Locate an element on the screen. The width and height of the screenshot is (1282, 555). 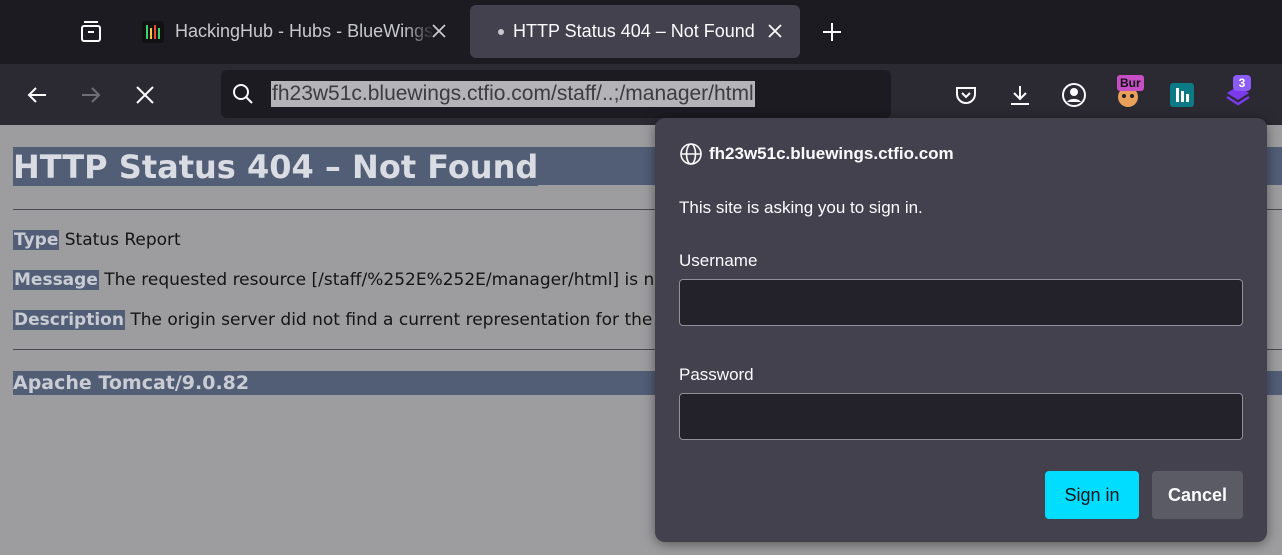
search-icon is located at coordinates (243, 94).